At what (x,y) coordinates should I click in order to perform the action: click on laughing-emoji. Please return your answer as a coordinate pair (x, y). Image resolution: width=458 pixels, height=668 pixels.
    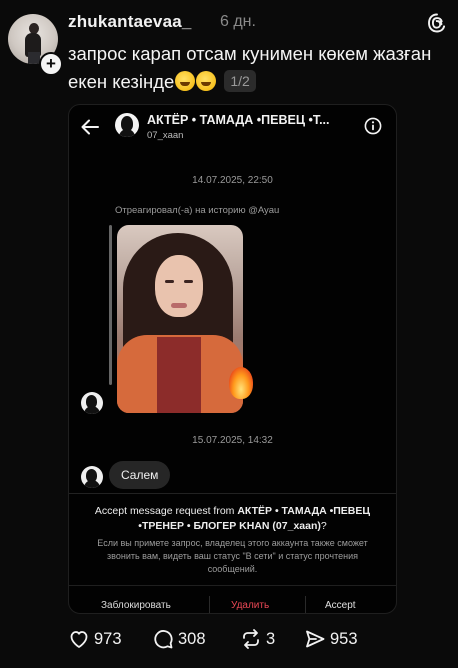
    Looking at the image, I should click on (185, 81).